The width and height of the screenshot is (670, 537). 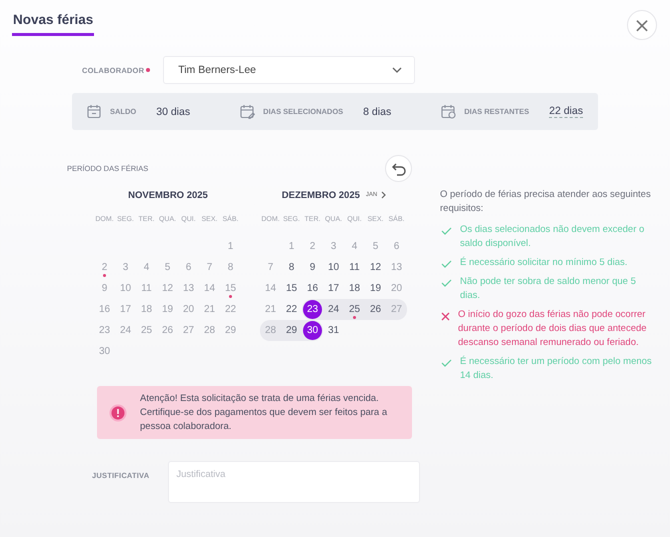 What do you see at coordinates (321, 195) in the screenshot?
I see `month-title: DEZEMBRO 2025` at bounding box center [321, 195].